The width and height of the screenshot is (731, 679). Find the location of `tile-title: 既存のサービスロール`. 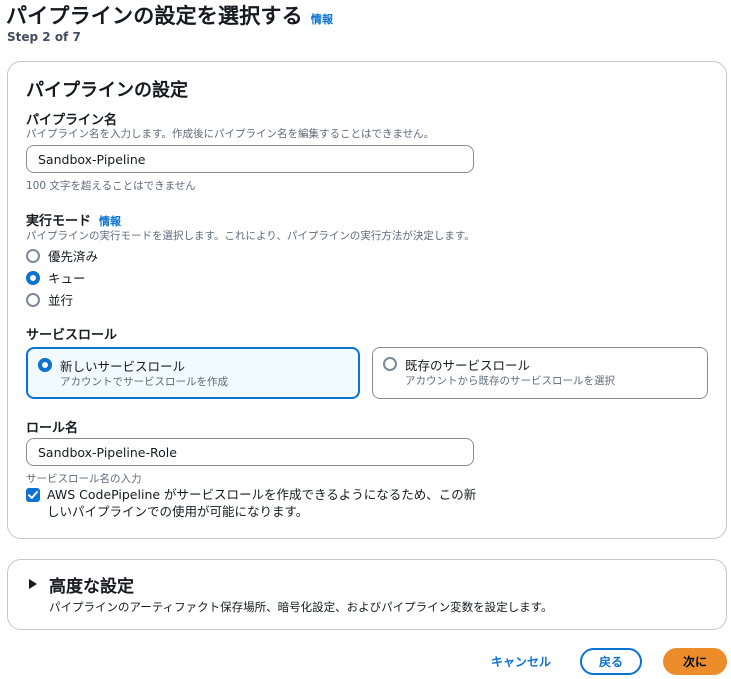

tile-title: 既存のサービスロール is located at coordinates (468, 365).